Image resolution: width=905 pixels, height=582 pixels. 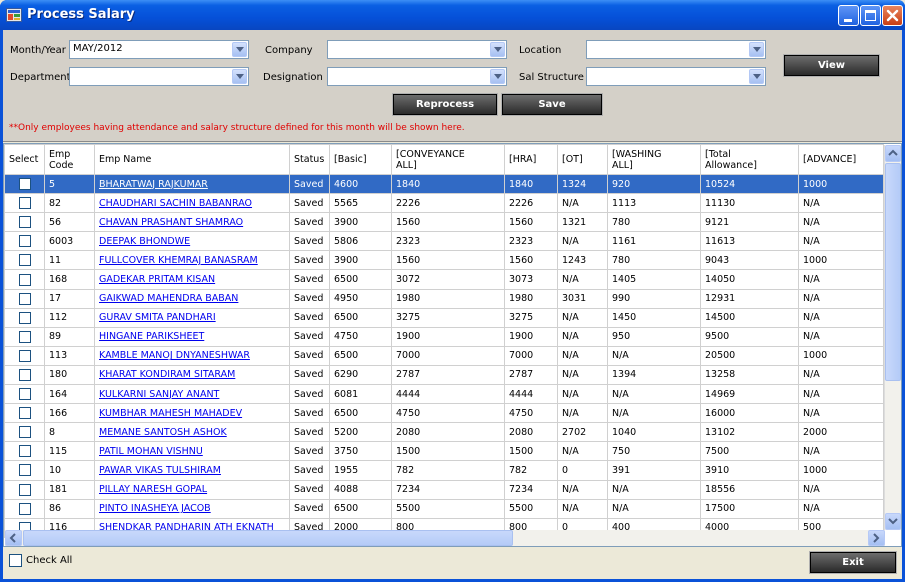 What do you see at coordinates (893, 272) in the screenshot?
I see `vertical-scroll-thumb` at bounding box center [893, 272].